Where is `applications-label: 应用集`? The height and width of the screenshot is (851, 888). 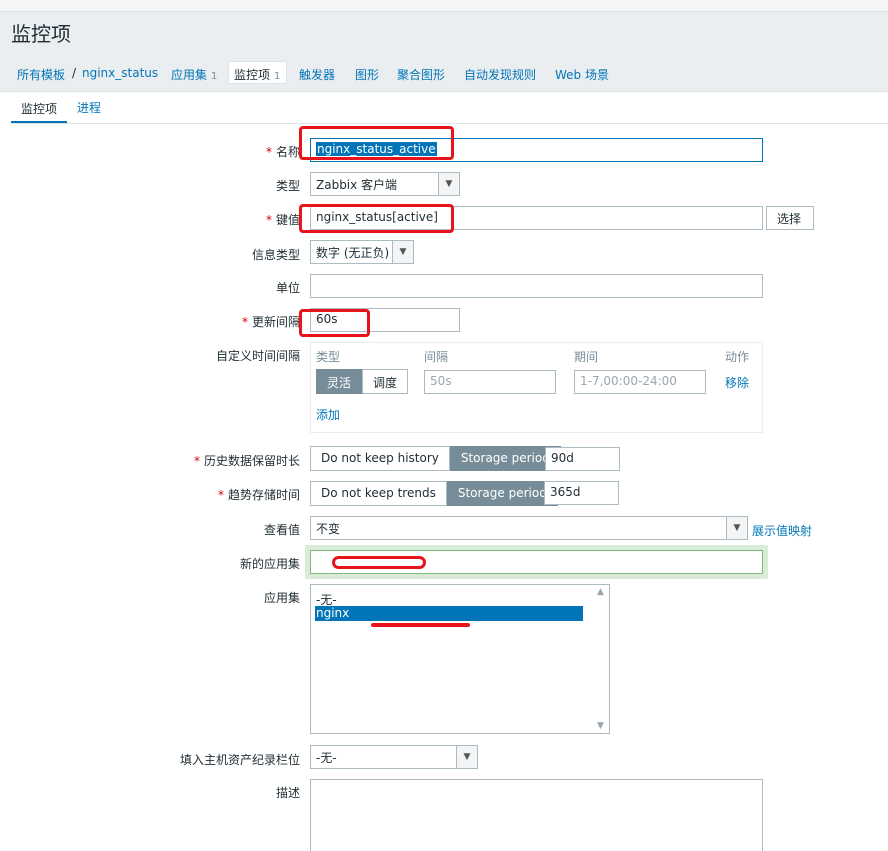 applications-label: 应用集 is located at coordinates (281, 598).